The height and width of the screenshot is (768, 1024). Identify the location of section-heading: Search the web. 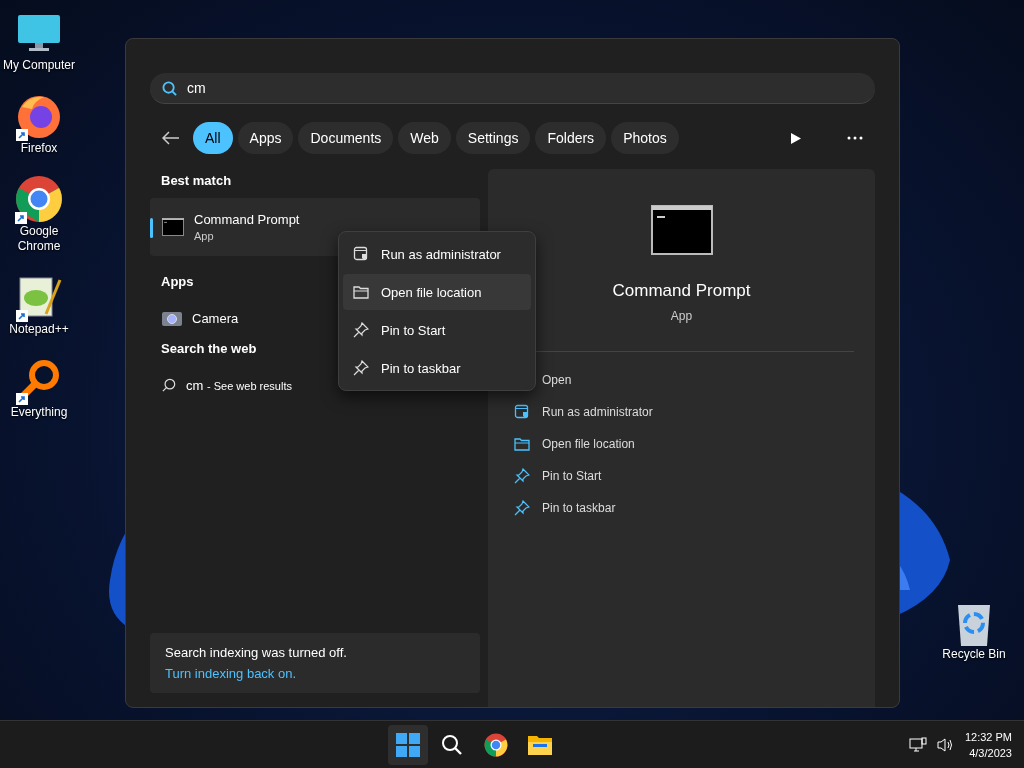
(209, 348).